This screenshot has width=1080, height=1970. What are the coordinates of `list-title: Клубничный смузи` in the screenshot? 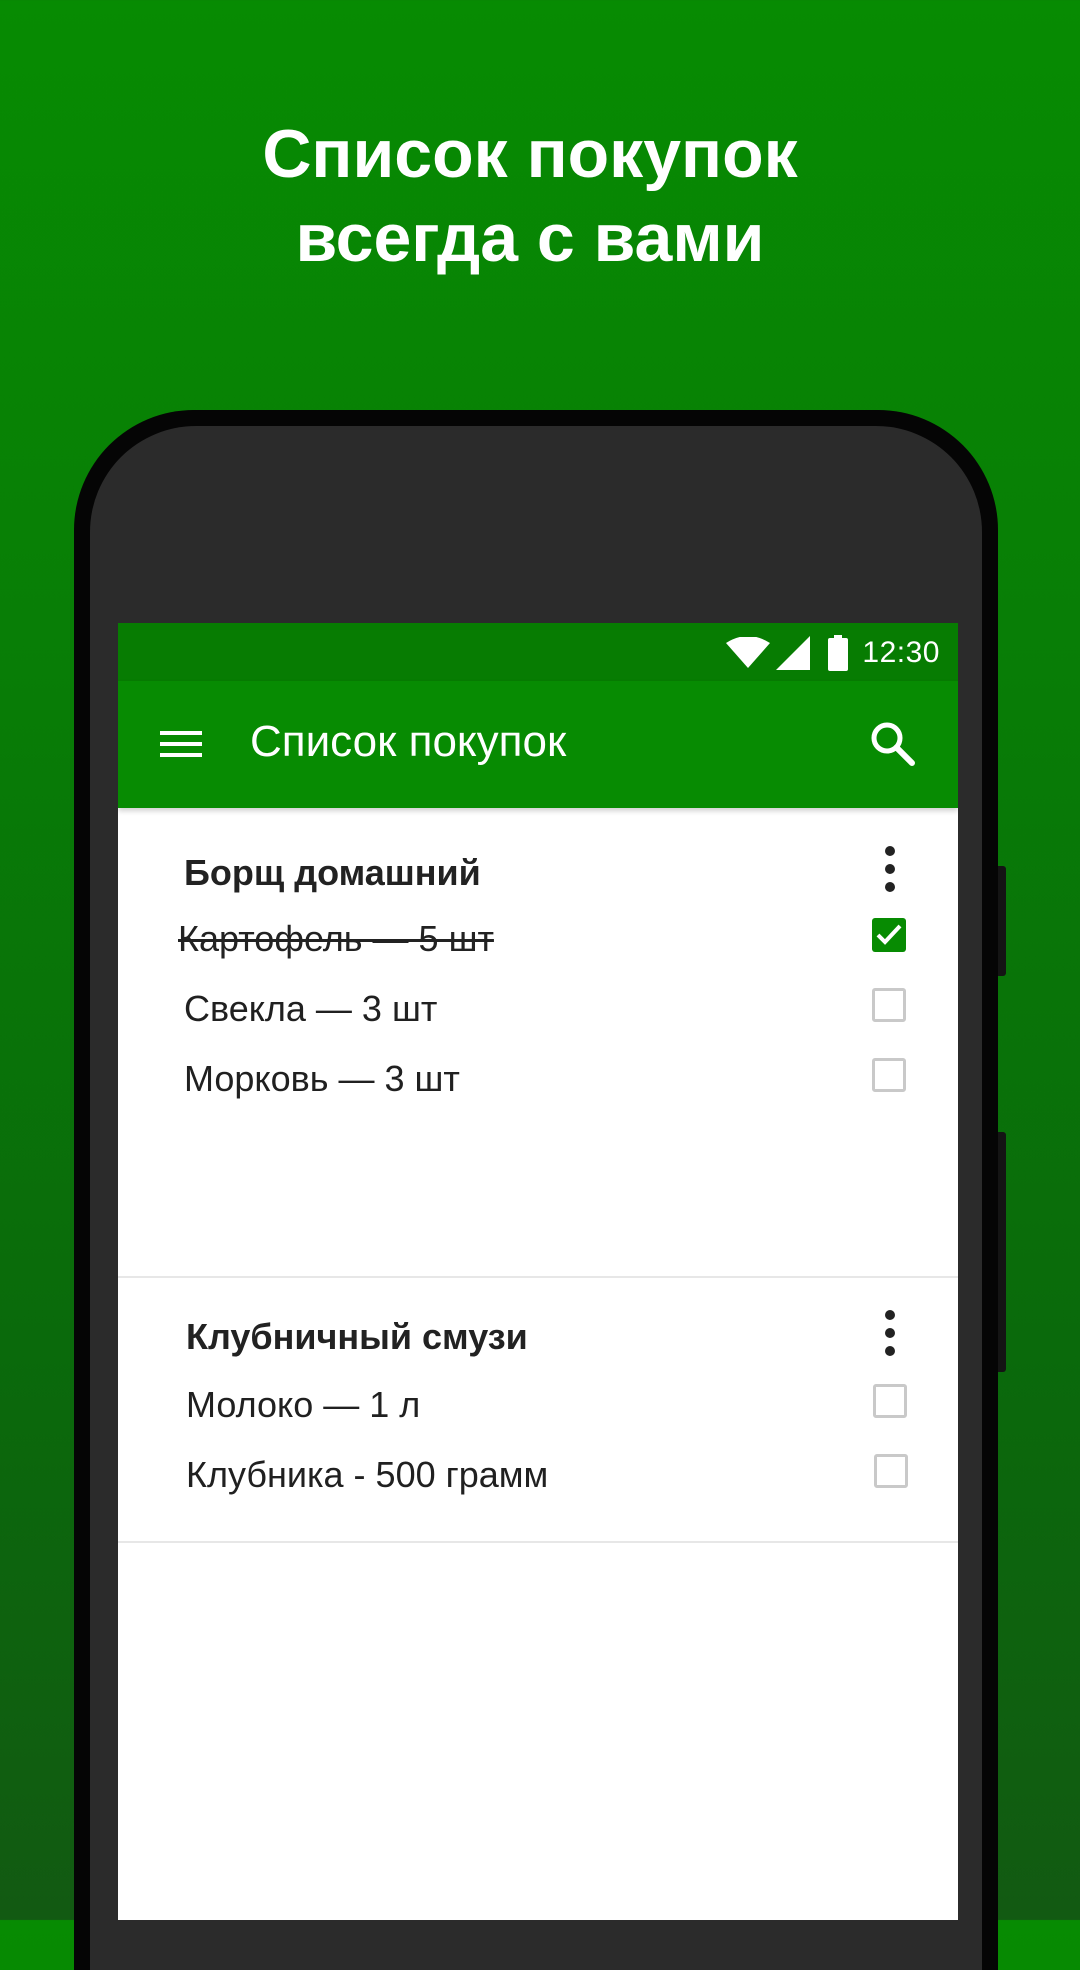 It's located at (357, 1336).